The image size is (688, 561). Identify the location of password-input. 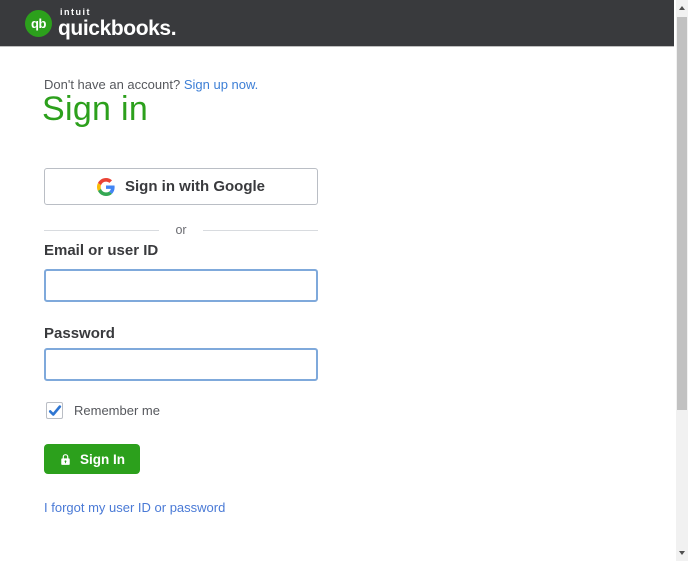
(181, 364).